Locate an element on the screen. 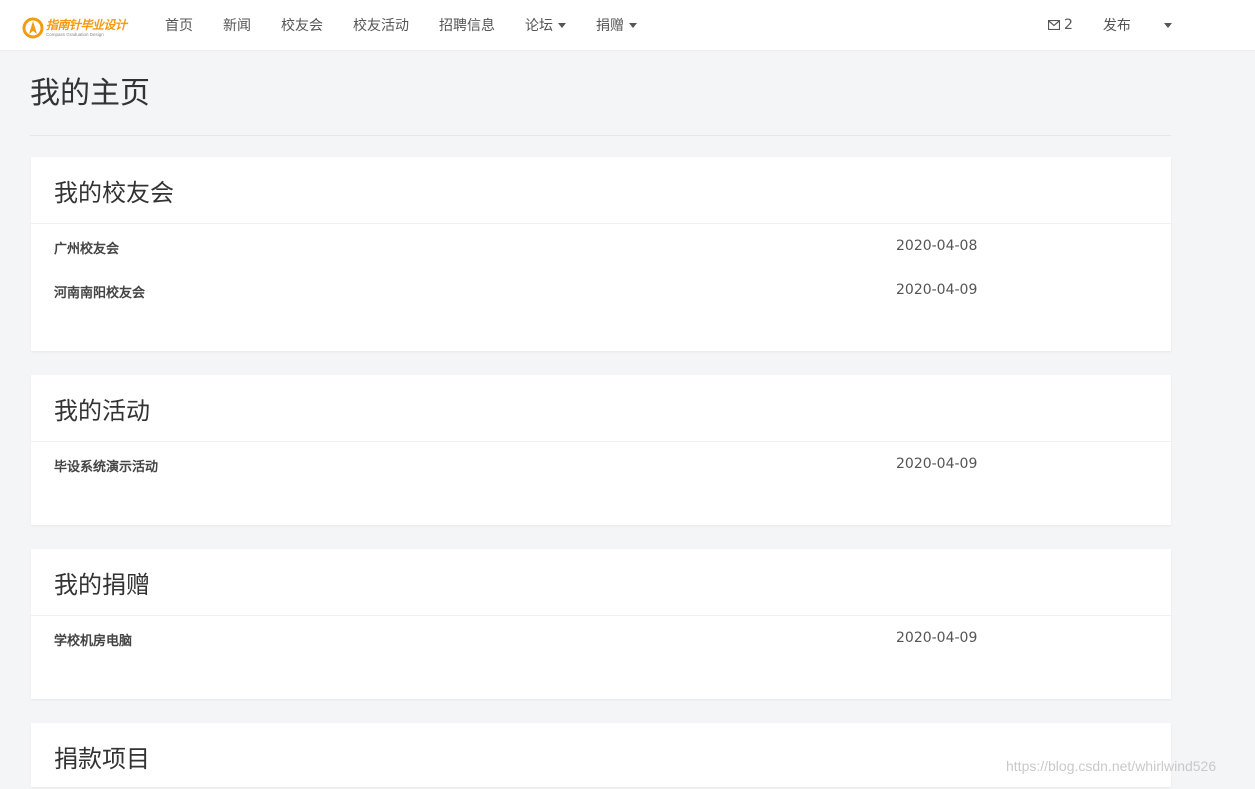 The image size is (1255, 789). watermark-text: https://blog.csdn.net/whirlwind526 is located at coordinates (1111, 766).